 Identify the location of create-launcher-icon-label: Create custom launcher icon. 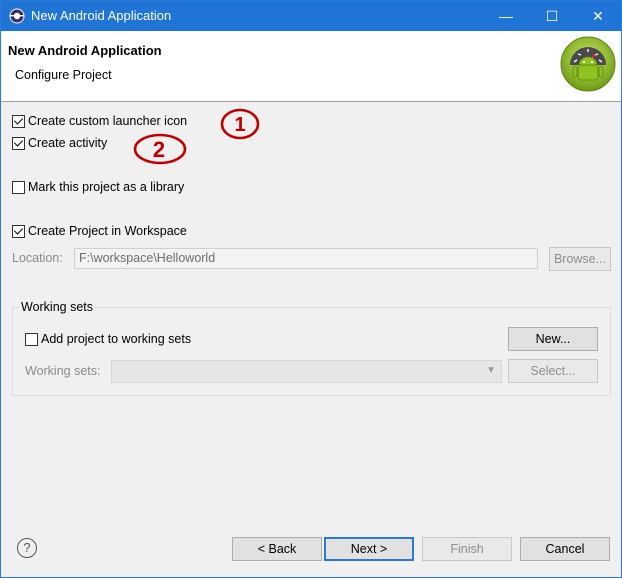
(108, 121).